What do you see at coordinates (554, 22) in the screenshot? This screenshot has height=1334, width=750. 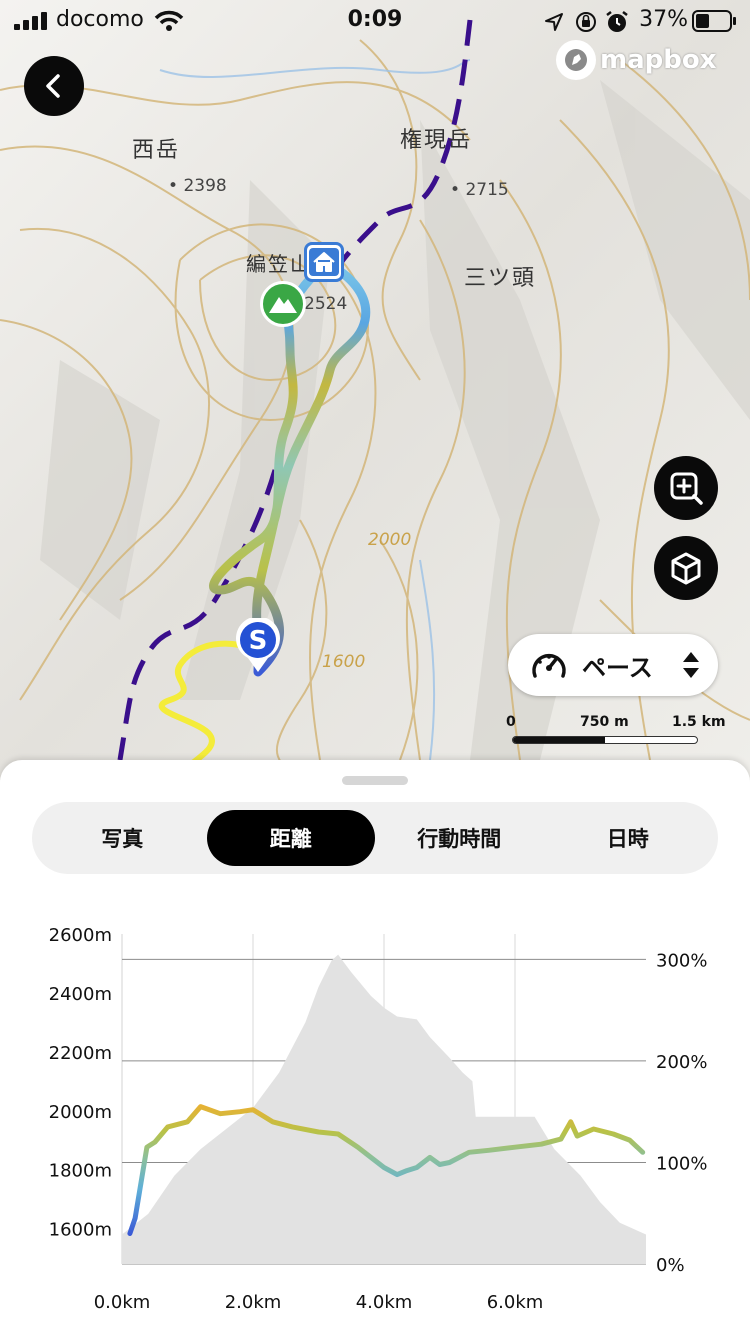 I see `location-arrow-icon` at bounding box center [554, 22].